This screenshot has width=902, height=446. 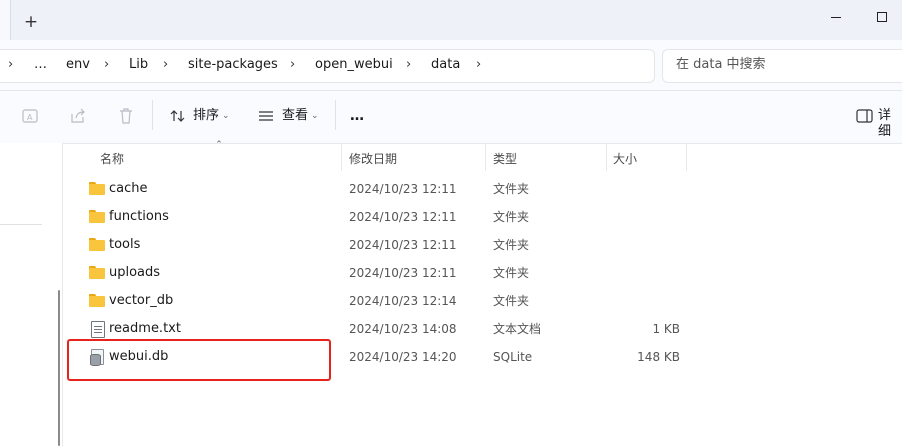 I want to click on maximize-button, so click(x=882, y=18).